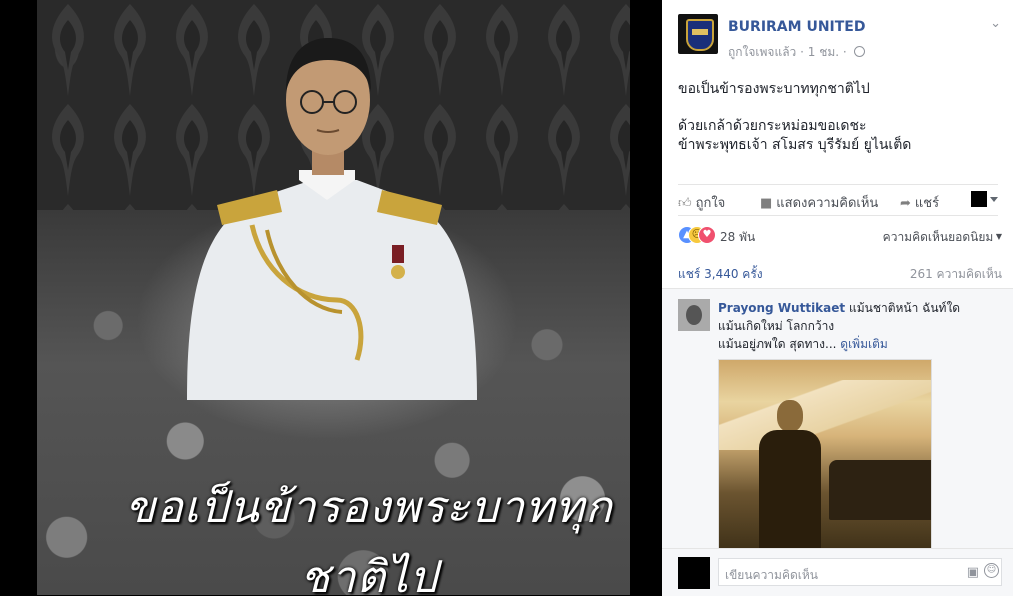 This screenshot has width=1013, height=596. Describe the element at coordinates (781, 308) in the screenshot. I see `commenter-name: Prayong Wuttikaet` at that location.